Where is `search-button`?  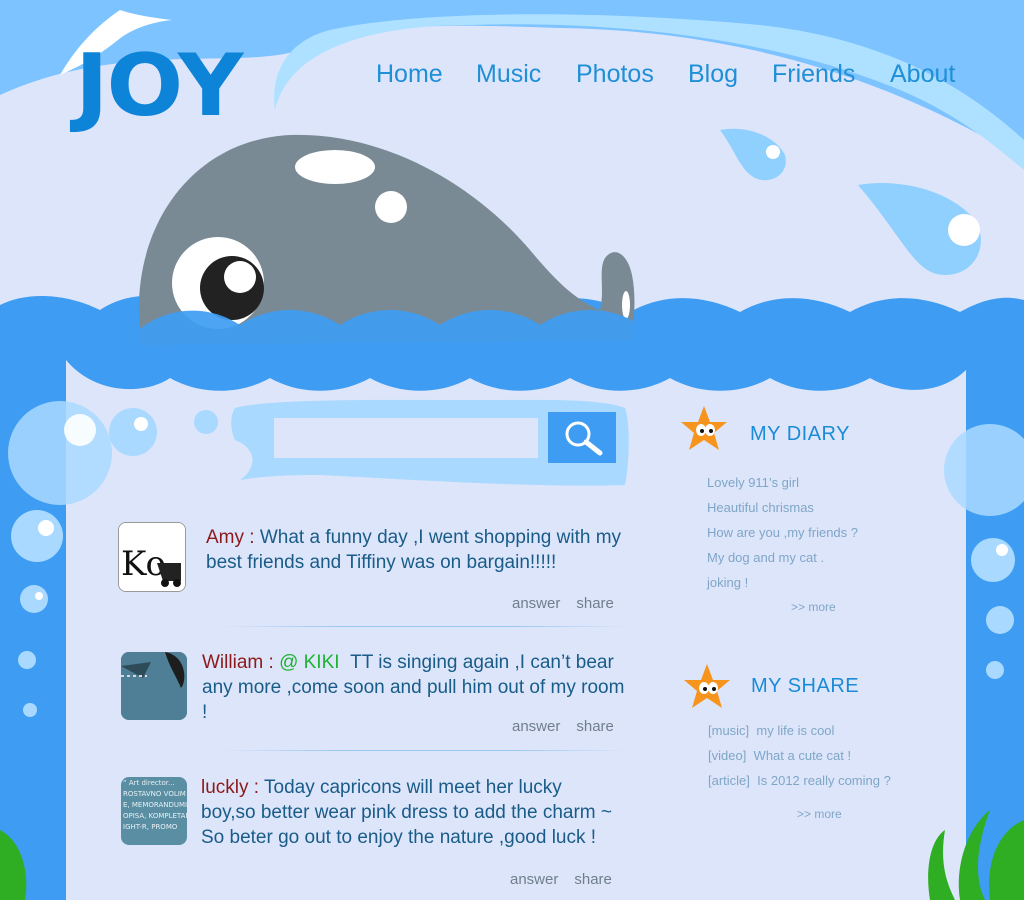
search-button is located at coordinates (582, 437).